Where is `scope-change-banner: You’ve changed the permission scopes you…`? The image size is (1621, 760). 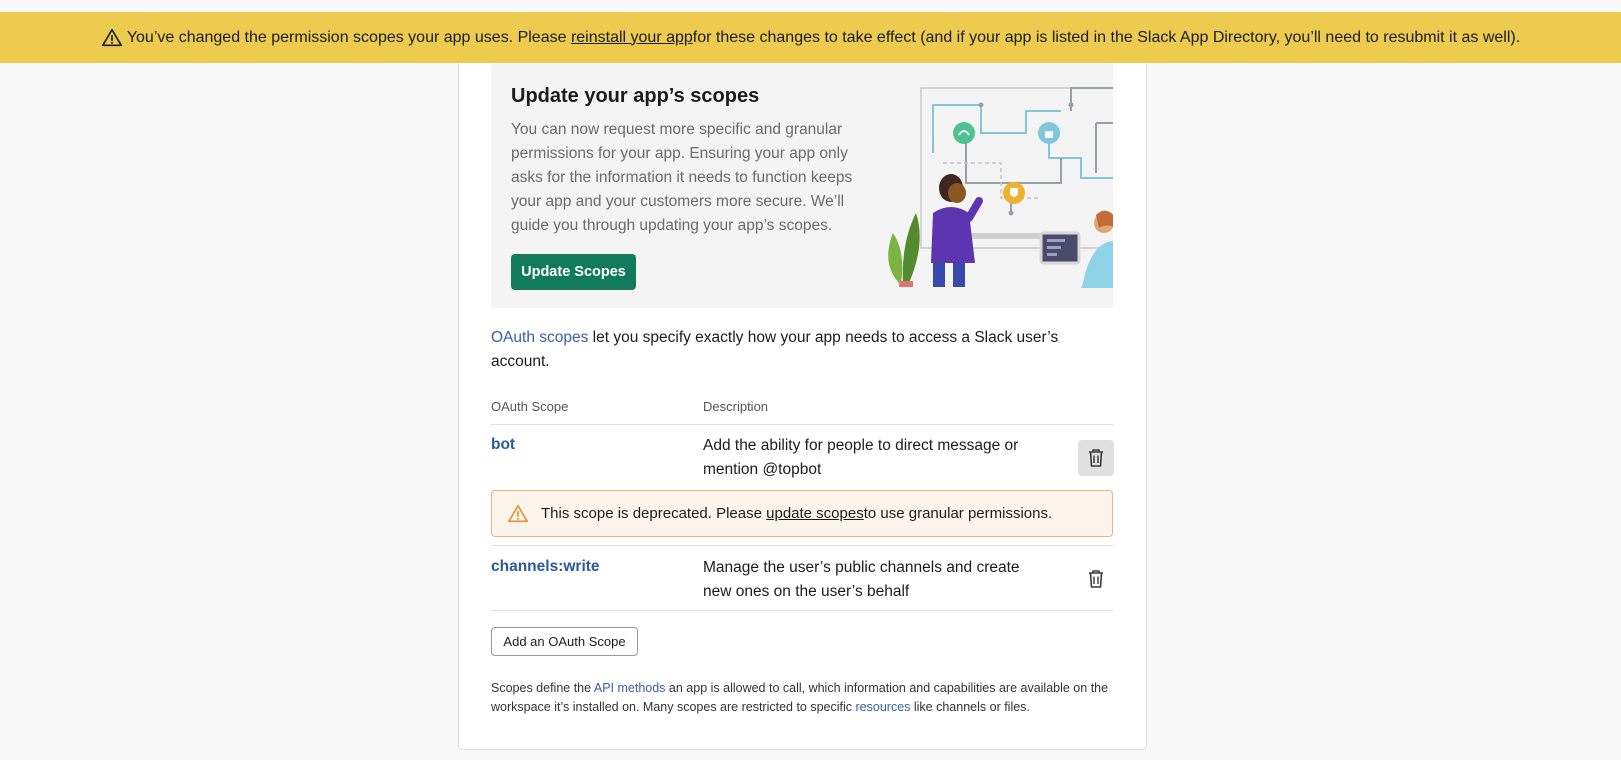 scope-change-banner: You’ve changed the permission scopes you… is located at coordinates (810, 37).